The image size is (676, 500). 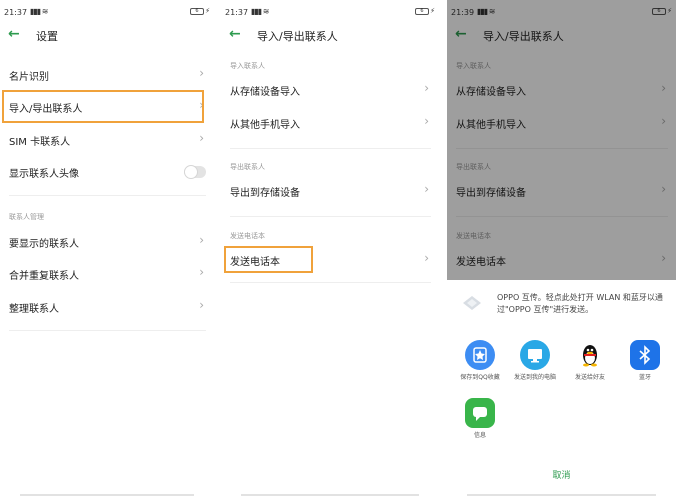 What do you see at coordinates (247, 66) in the screenshot?
I see `section-header: 导入联系人` at bounding box center [247, 66].